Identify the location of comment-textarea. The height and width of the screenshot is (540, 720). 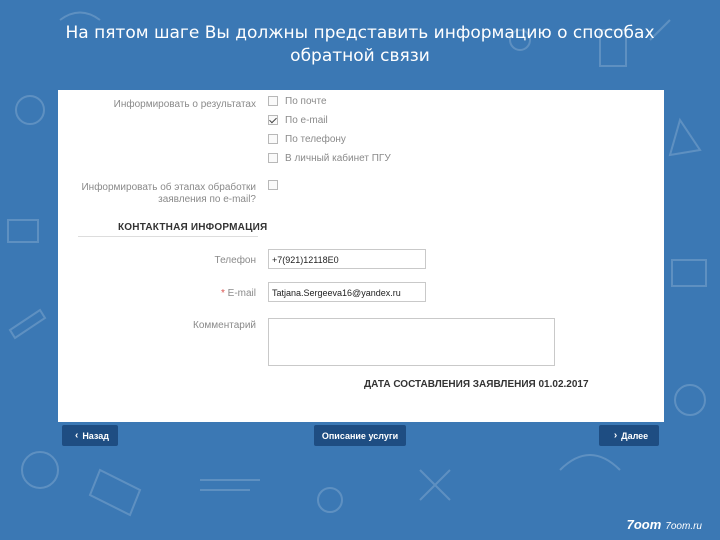
(411, 342).